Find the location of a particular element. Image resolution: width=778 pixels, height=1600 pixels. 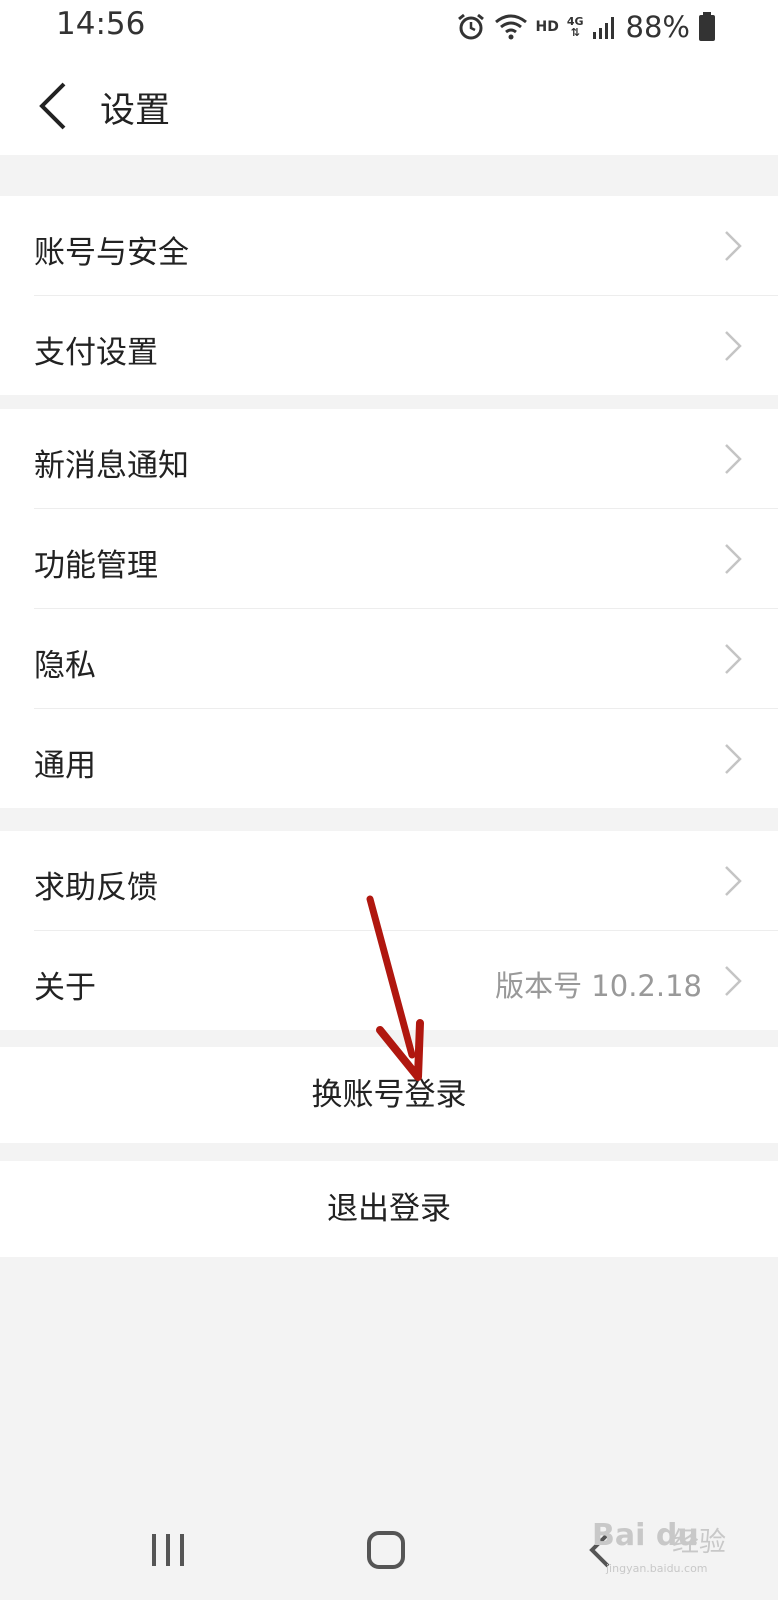

chevron-left-icon is located at coordinates (54, 106).